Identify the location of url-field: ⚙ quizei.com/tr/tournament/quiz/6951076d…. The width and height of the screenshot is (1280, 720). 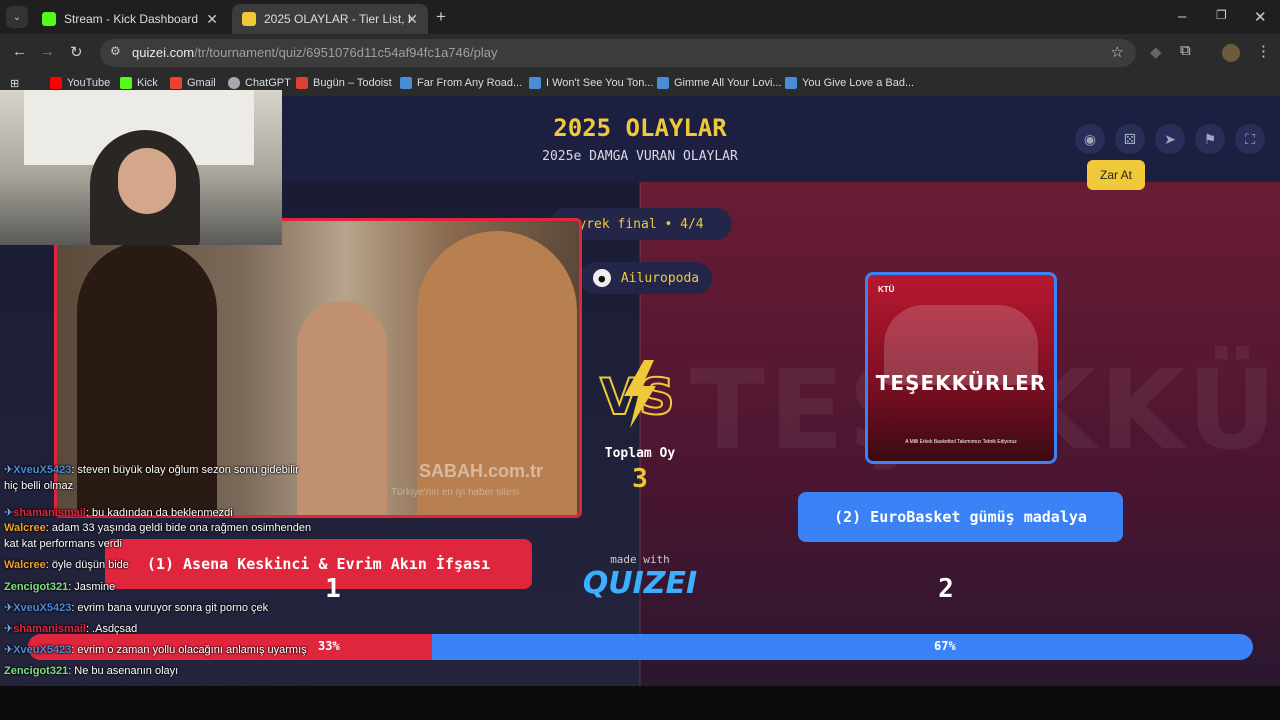
(618, 53).